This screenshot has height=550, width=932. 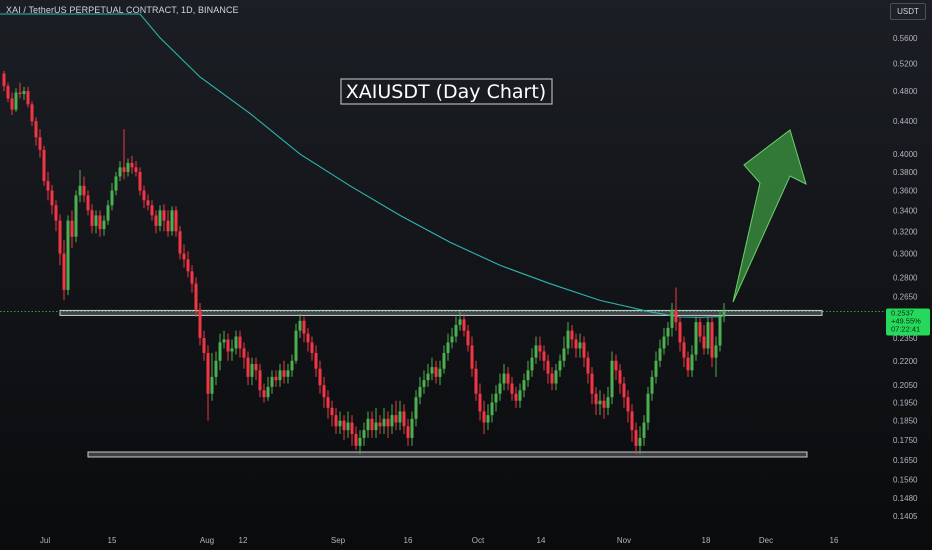 I want to click on y-tick-label: 0.4800, so click(x=905, y=91).